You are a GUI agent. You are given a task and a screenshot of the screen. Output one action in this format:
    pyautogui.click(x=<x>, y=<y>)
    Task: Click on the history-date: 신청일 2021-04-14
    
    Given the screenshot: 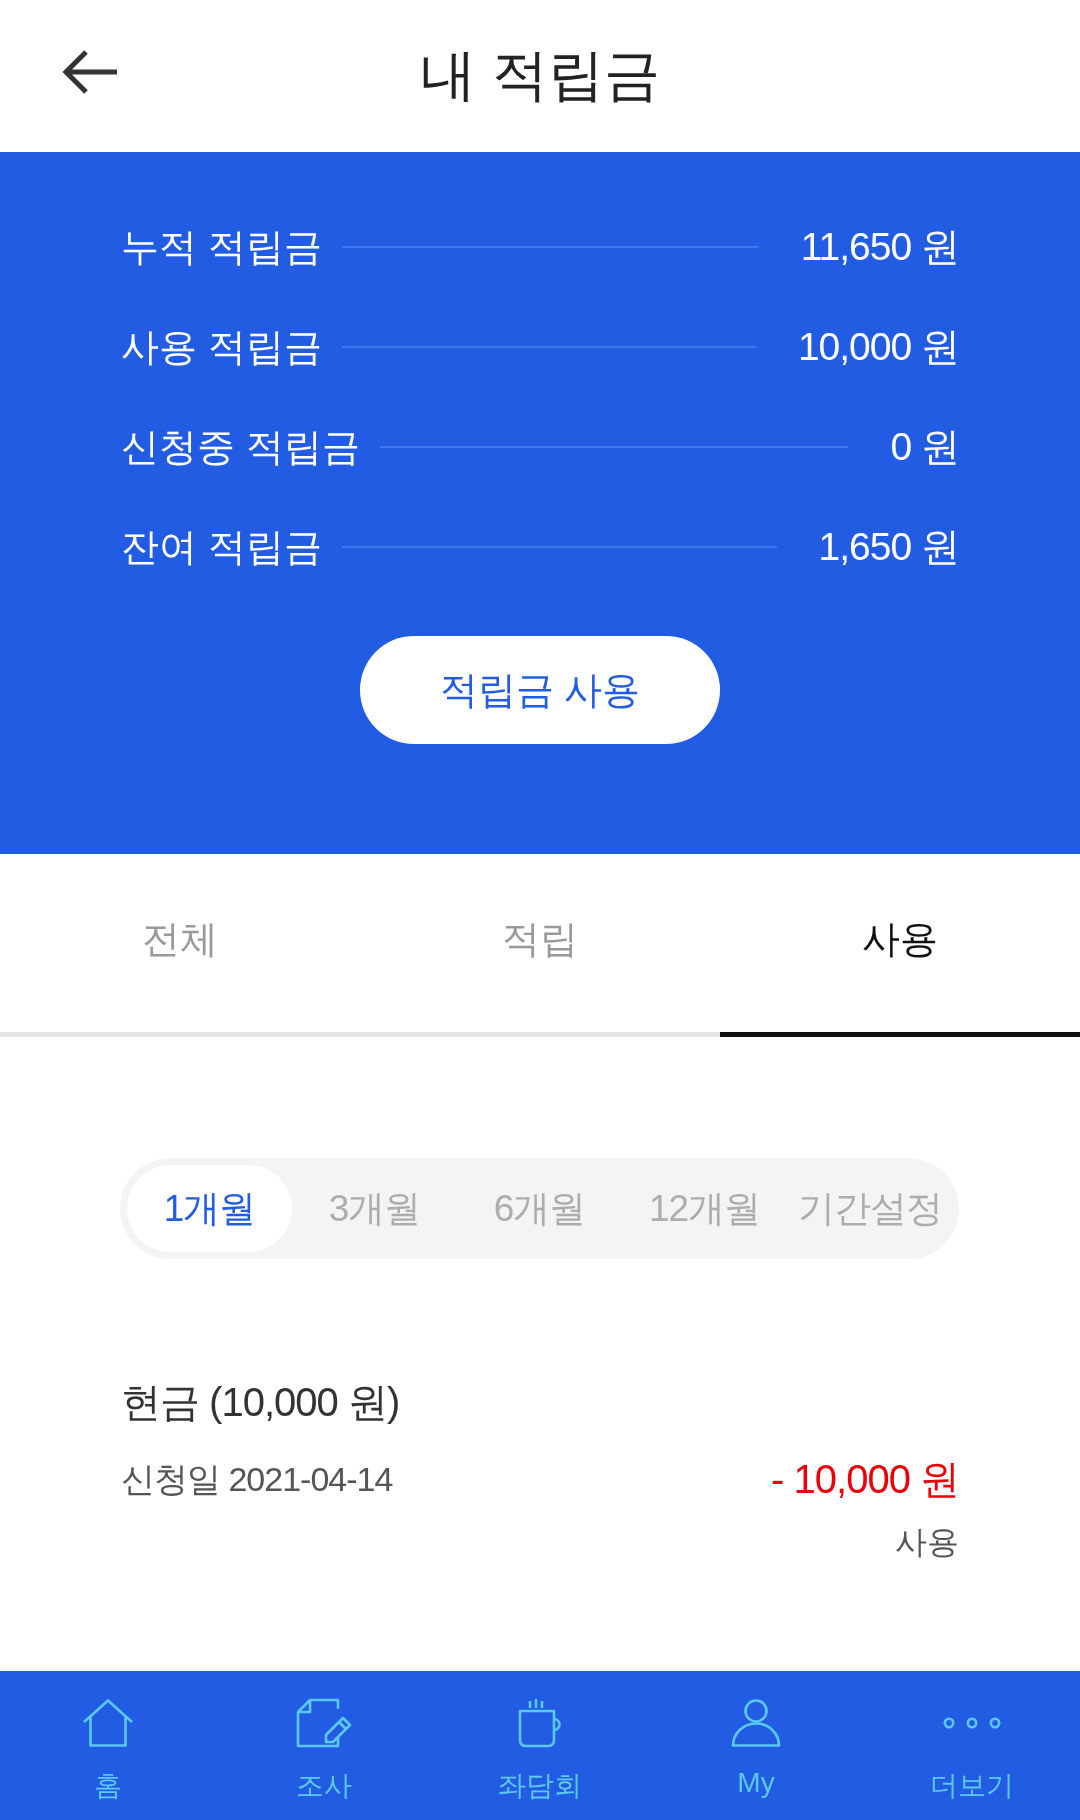 What is the action you would take?
    pyautogui.click(x=257, y=1479)
    